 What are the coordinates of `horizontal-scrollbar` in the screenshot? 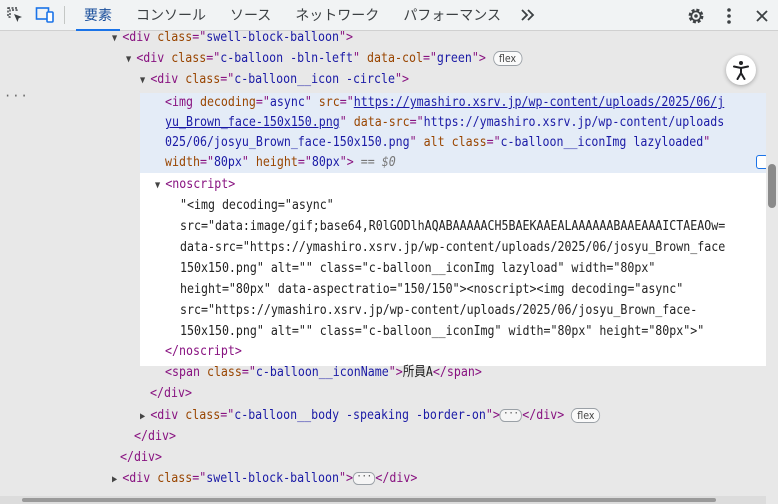 It's located at (383, 500).